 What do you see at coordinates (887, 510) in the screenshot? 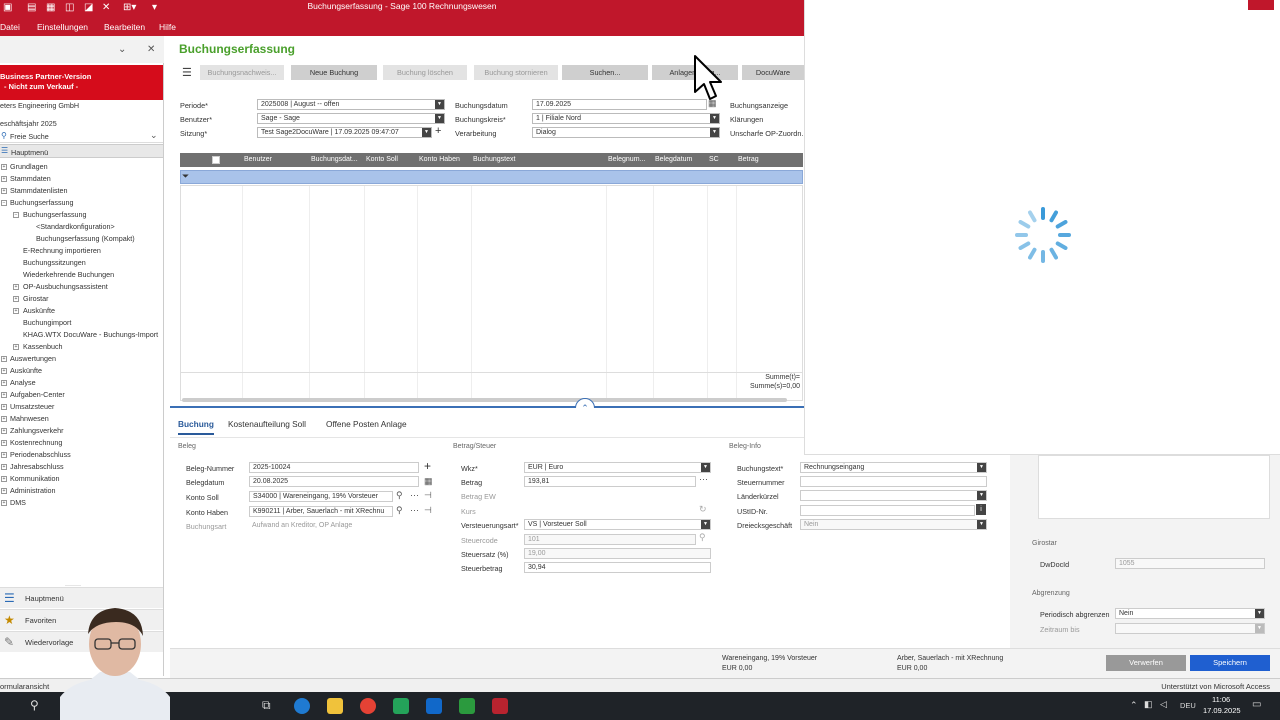
I see `ustid-input` at bounding box center [887, 510].